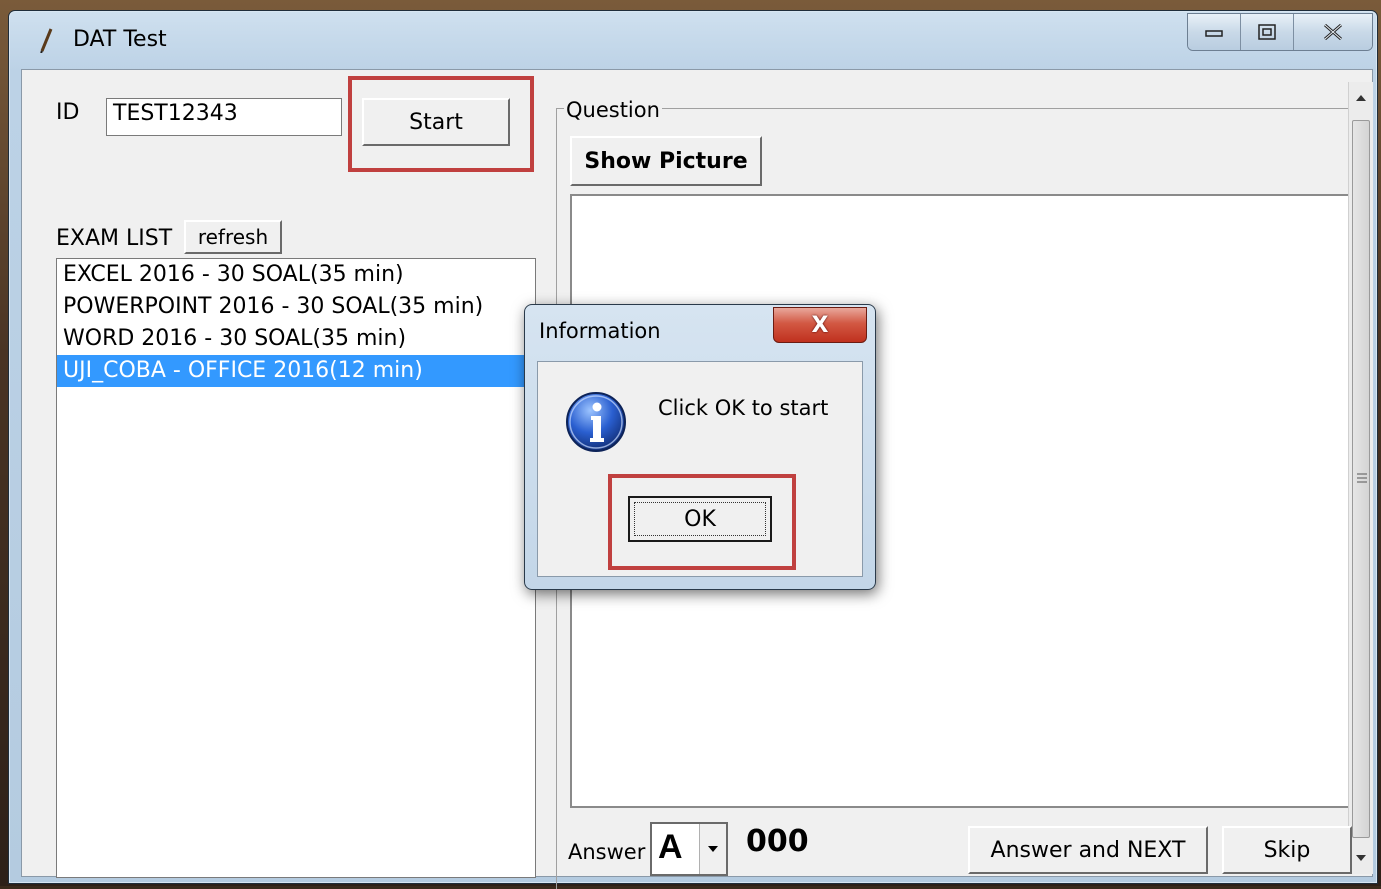 This screenshot has height=889, width=1381. I want to click on answer-combobox-value: A, so click(670, 847).